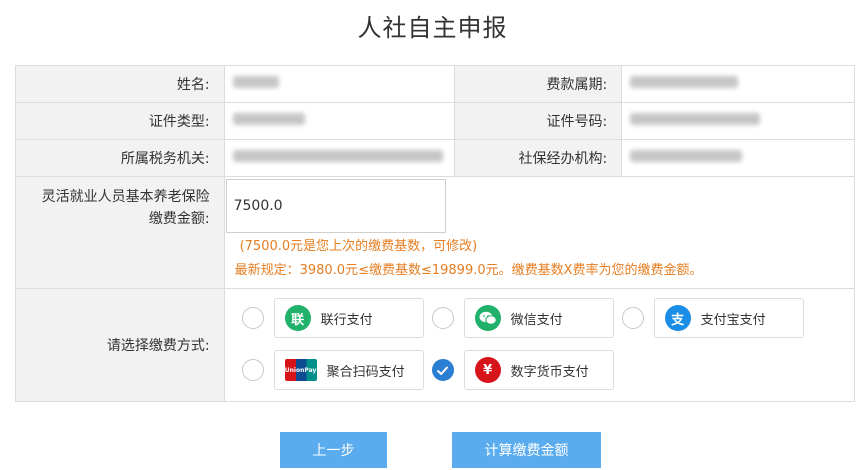 Image resolution: width=865 pixels, height=470 pixels. What do you see at coordinates (358, 246) in the screenshot?
I see `previous-base-hint: (7500.0元是您上次的缴费基数，可修改)` at bounding box center [358, 246].